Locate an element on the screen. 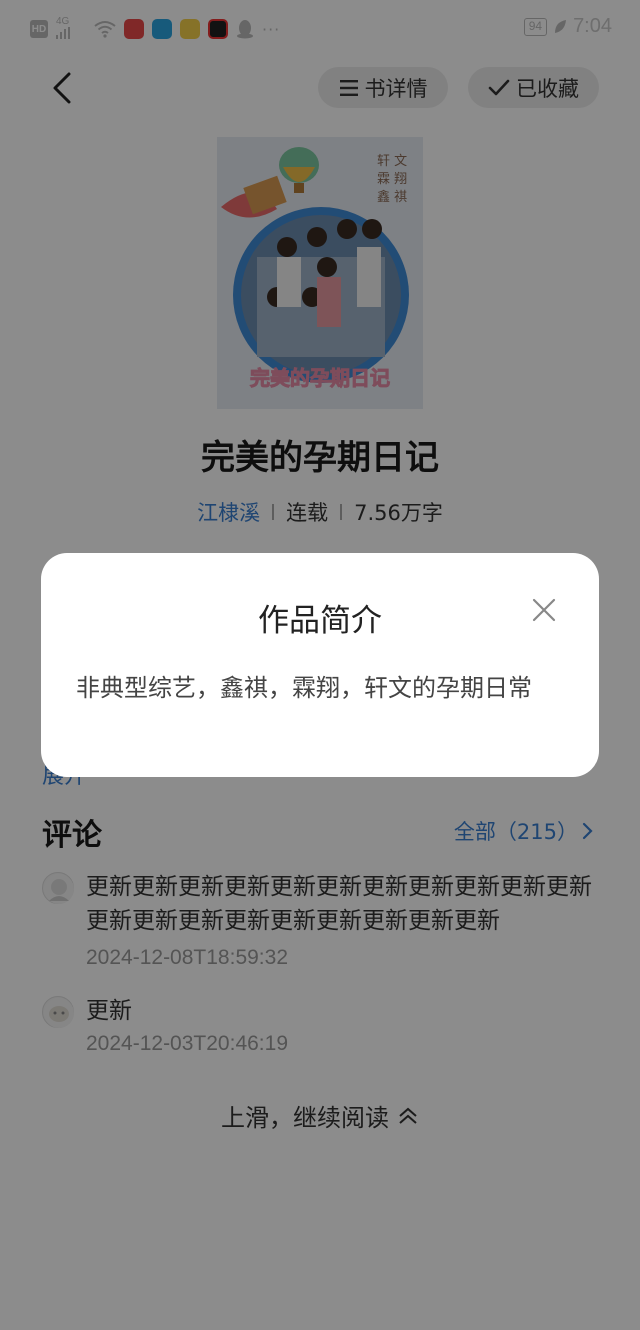 This screenshot has height=1330, width=640. synopsis-text: 非典型综艺，鑫祺，霖翔，轩文的孕期日常 is located at coordinates (304, 688).